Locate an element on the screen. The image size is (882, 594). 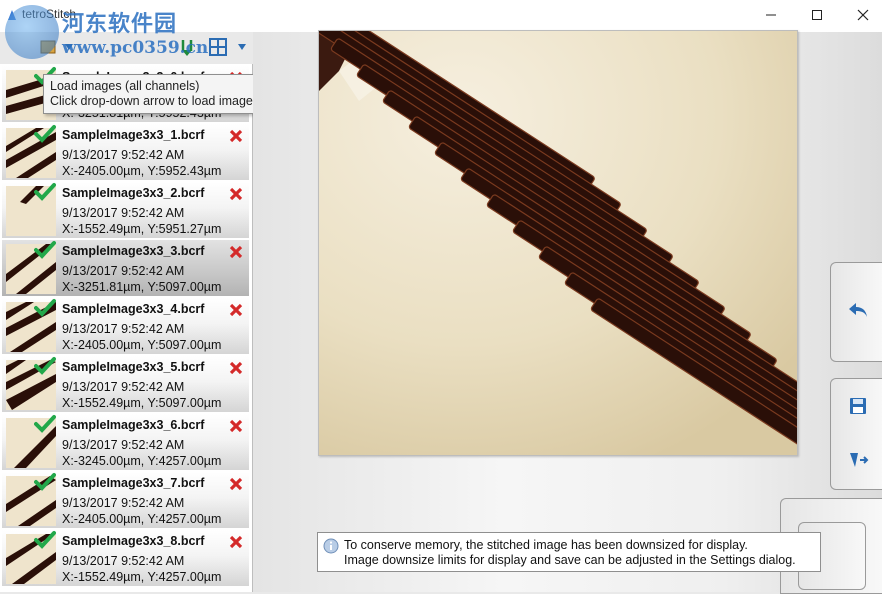
image-coordinates: X:-1552.49µm, Y:5951.27µm is located at coordinates (142, 229).